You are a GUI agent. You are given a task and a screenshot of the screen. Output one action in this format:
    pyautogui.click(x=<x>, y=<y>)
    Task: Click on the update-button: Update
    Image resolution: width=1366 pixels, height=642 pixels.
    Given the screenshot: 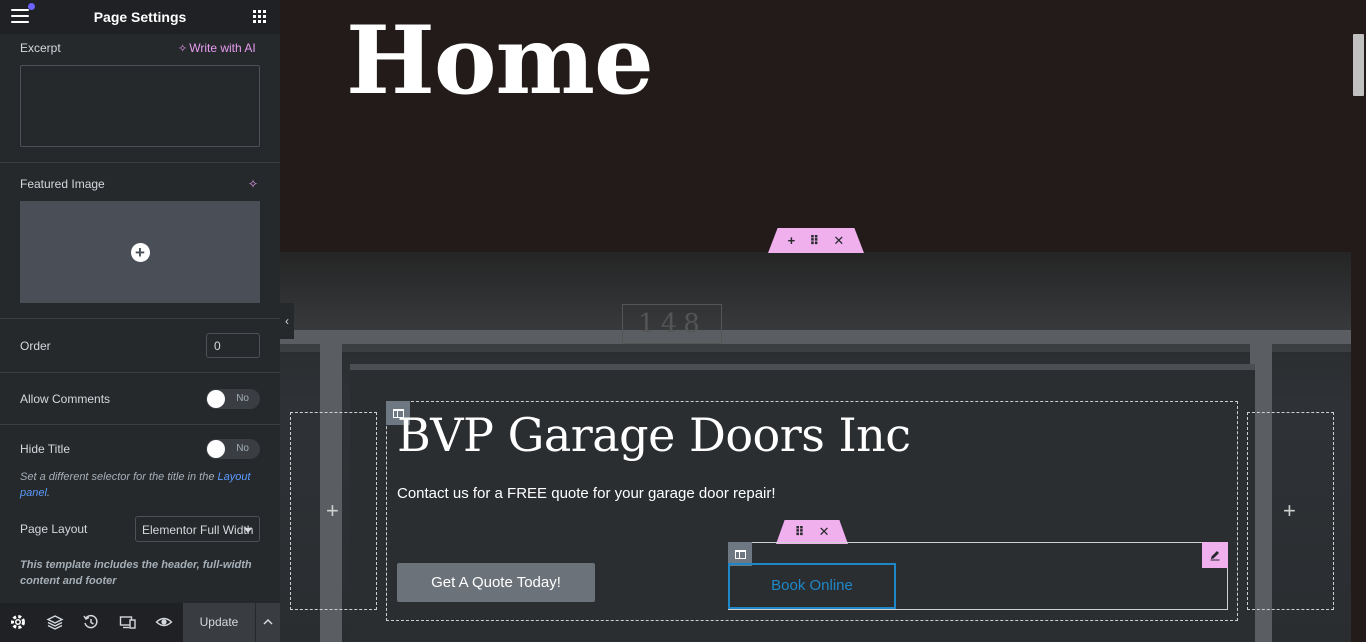 What is the action you would take?
    pyautogui.click(x=219, y=622)
    